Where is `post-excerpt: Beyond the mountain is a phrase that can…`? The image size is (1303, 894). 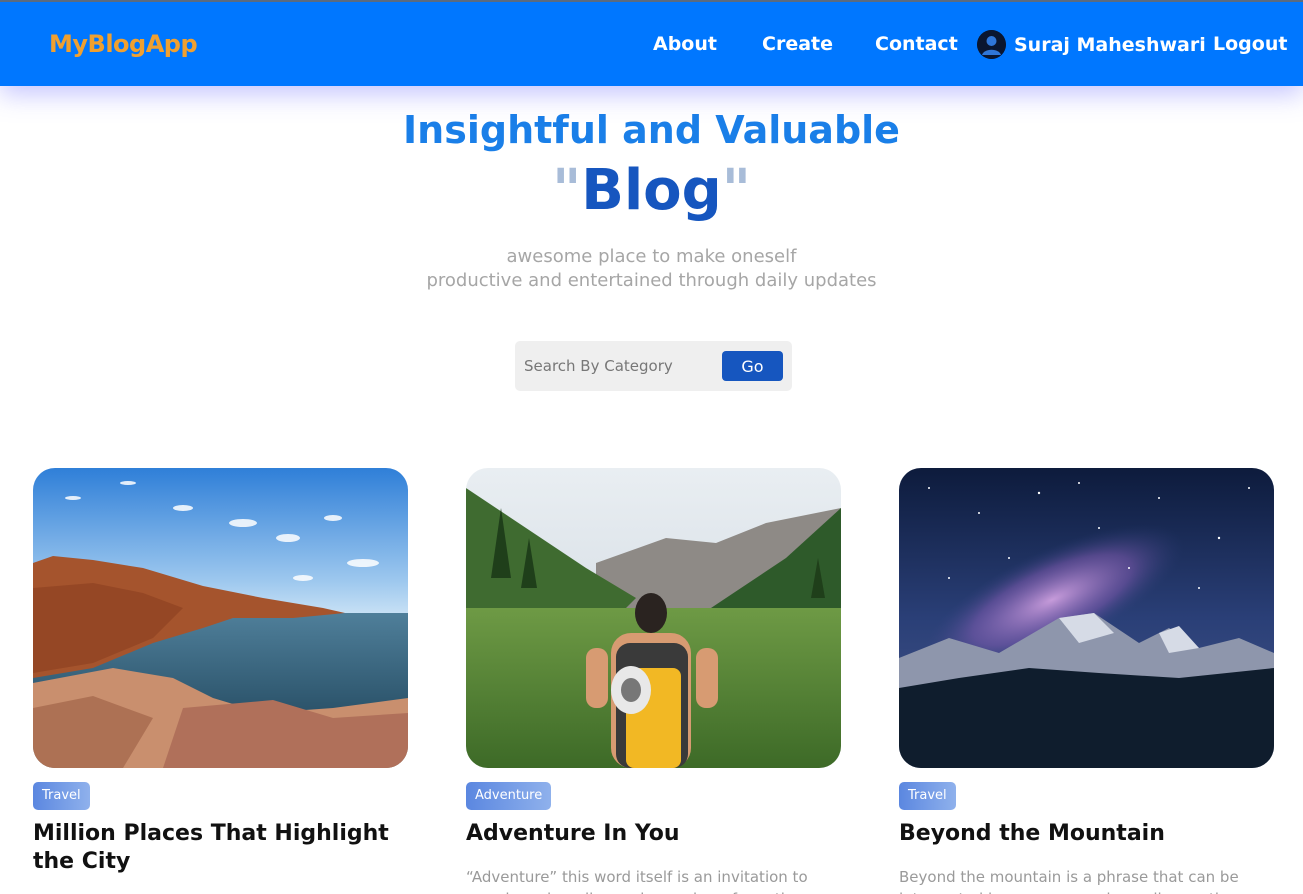 post-excerpt: Beyond the mountain is a phrase that can… is located at coordinates (1069, 881).